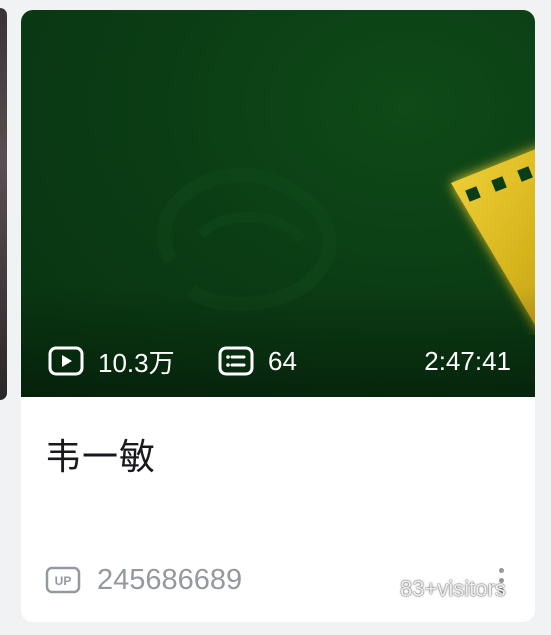 This screenshot has height=635, width=551. What do you see at coordinates (257, 361) in the screenshot?
I see `danmaku-stat: 64` at bounding box center [257, 361].